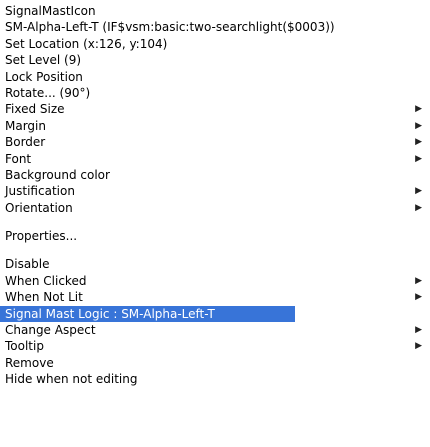 The width and height of the screenshot is (430, 447). Describe the element at coordinates (215, 109) in the screenshot. I see `fixed-size-item: Fixed Size ▶` at that location.